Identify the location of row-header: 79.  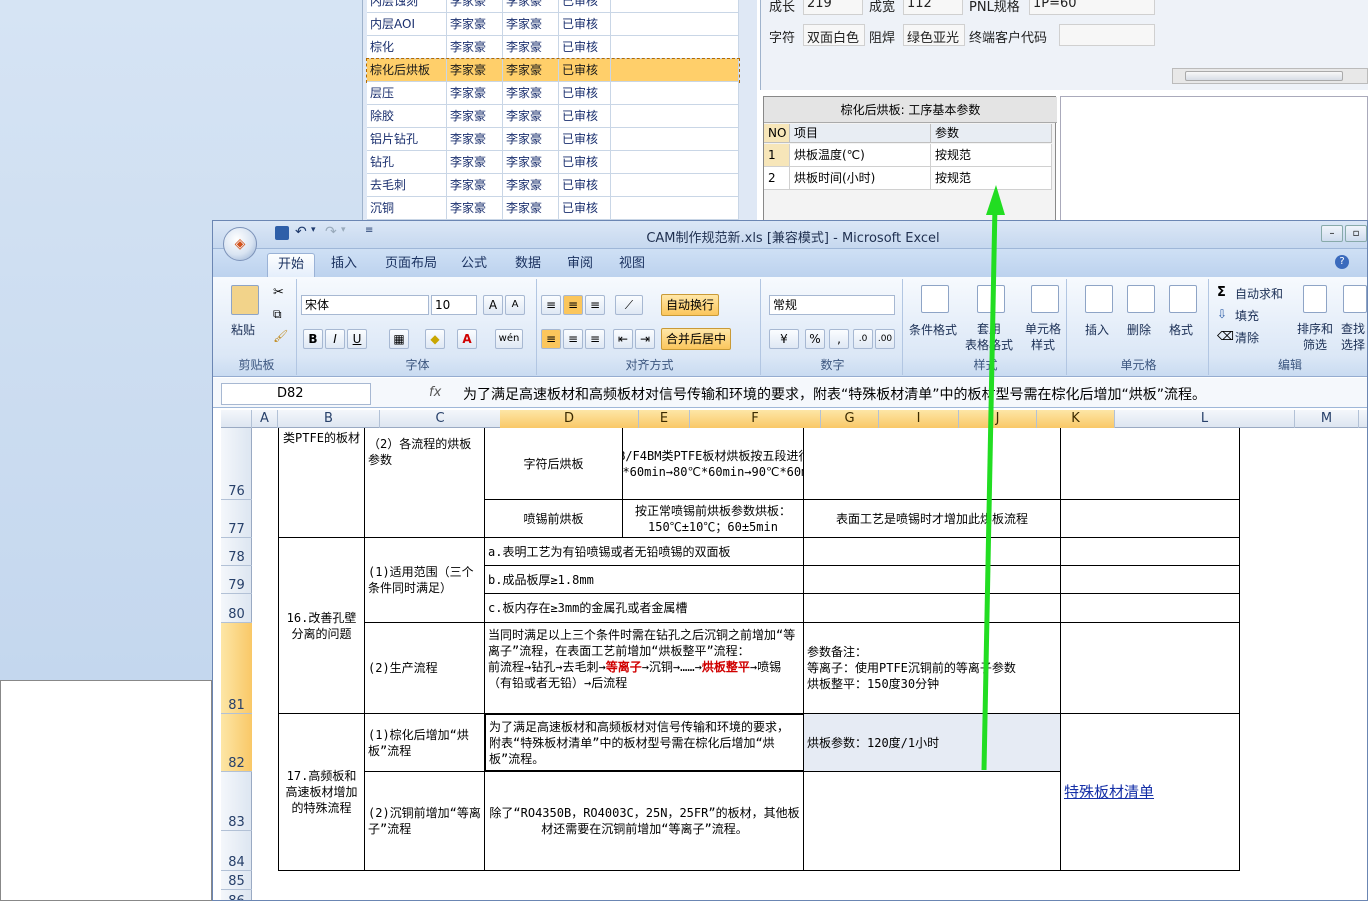
(236, 580).